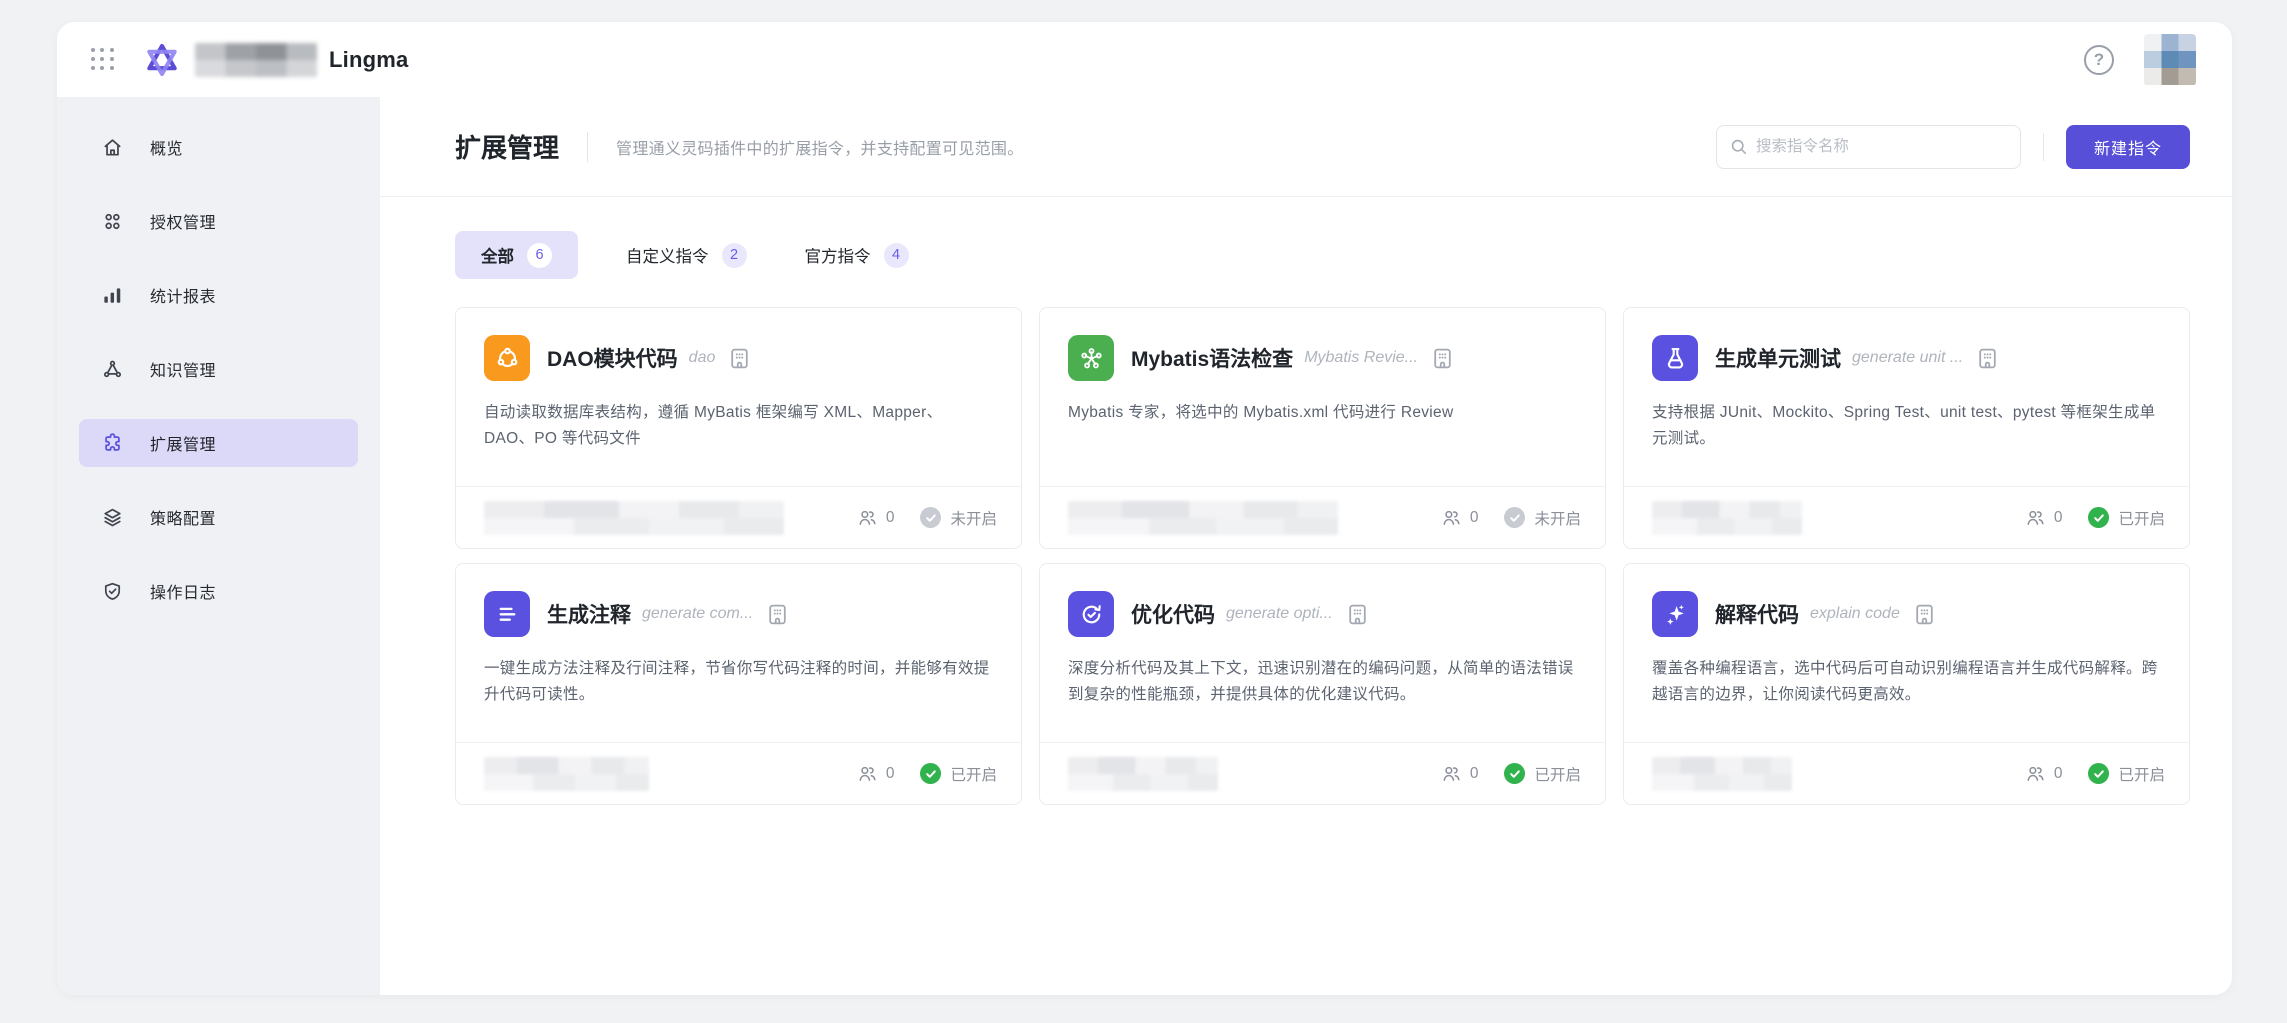  Describe the element at coordinates (218, 369) in the screenshot. I see `sidebar-item-knowledge: 知识管理` at that location.